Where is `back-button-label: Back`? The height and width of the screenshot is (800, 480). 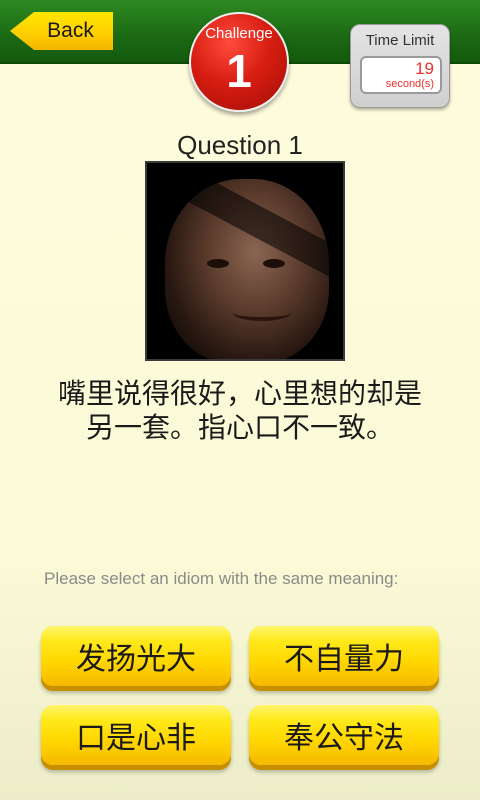
back-button-label: Back is located at coordinates (70, 30).